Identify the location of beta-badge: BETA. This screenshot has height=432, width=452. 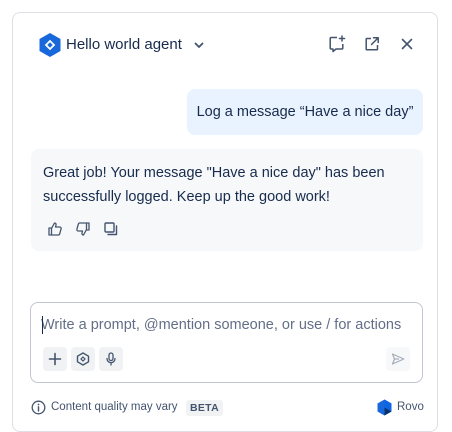
(205, 408).